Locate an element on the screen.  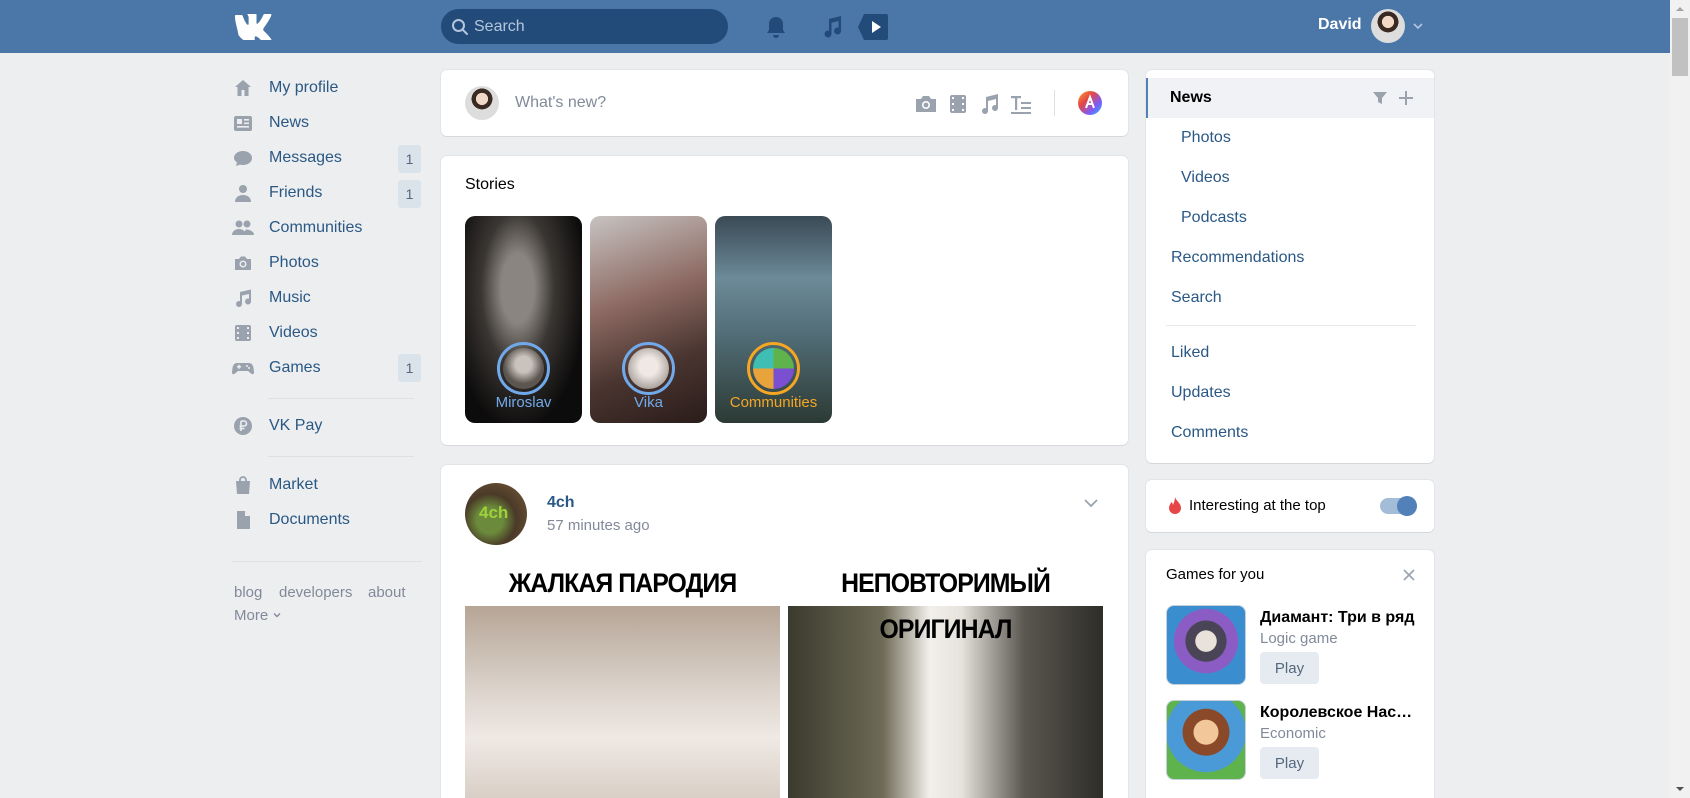
story-name: Miroslav is located at coordinates (523, 402).